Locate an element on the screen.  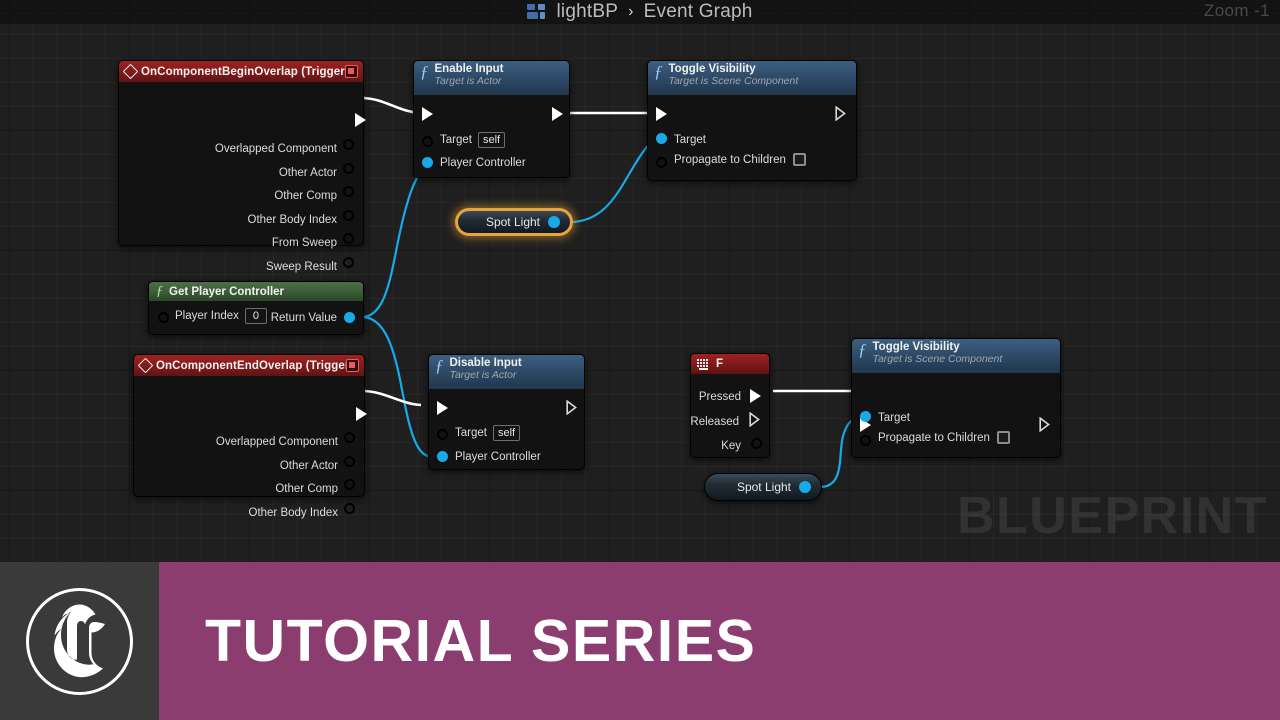
pin-row-released: Released is located at coordinates (714, 421).